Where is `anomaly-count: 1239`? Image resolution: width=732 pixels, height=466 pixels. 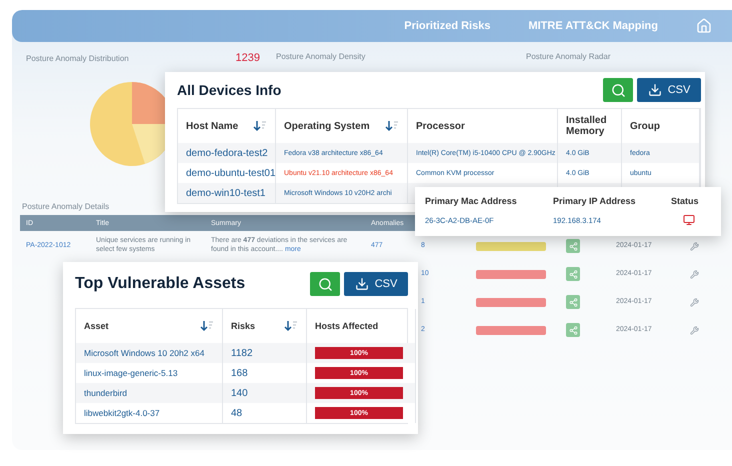
anomaly-count: 1239 is located at coordinates (248, 58).